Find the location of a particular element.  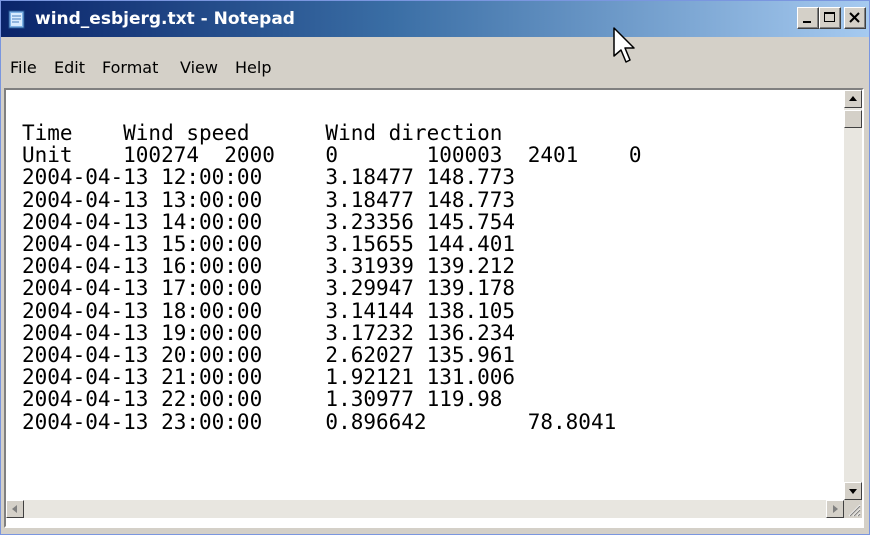

text-line: 2004-04-13 23:00:00 0.896642 78.8041 is located at coordinates (319, 421).